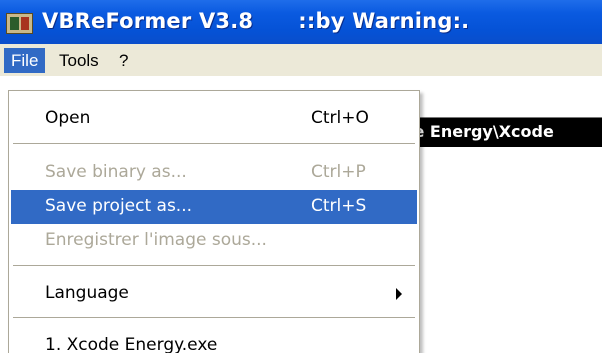  What do you see at coordinates (214, 173) in the screenshot?
I see `menu-item-save-binary: Save binary as... Ctrl+P` at bounding box center [214, 173].